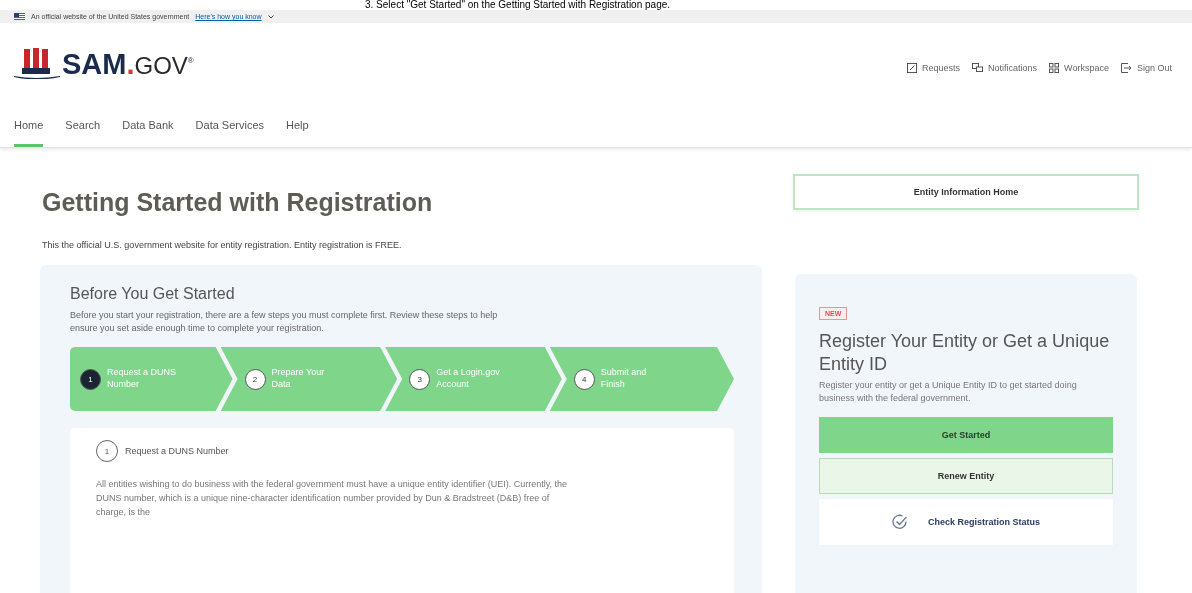  I want to click on nav-tab: Data Services, so click(230, 125).